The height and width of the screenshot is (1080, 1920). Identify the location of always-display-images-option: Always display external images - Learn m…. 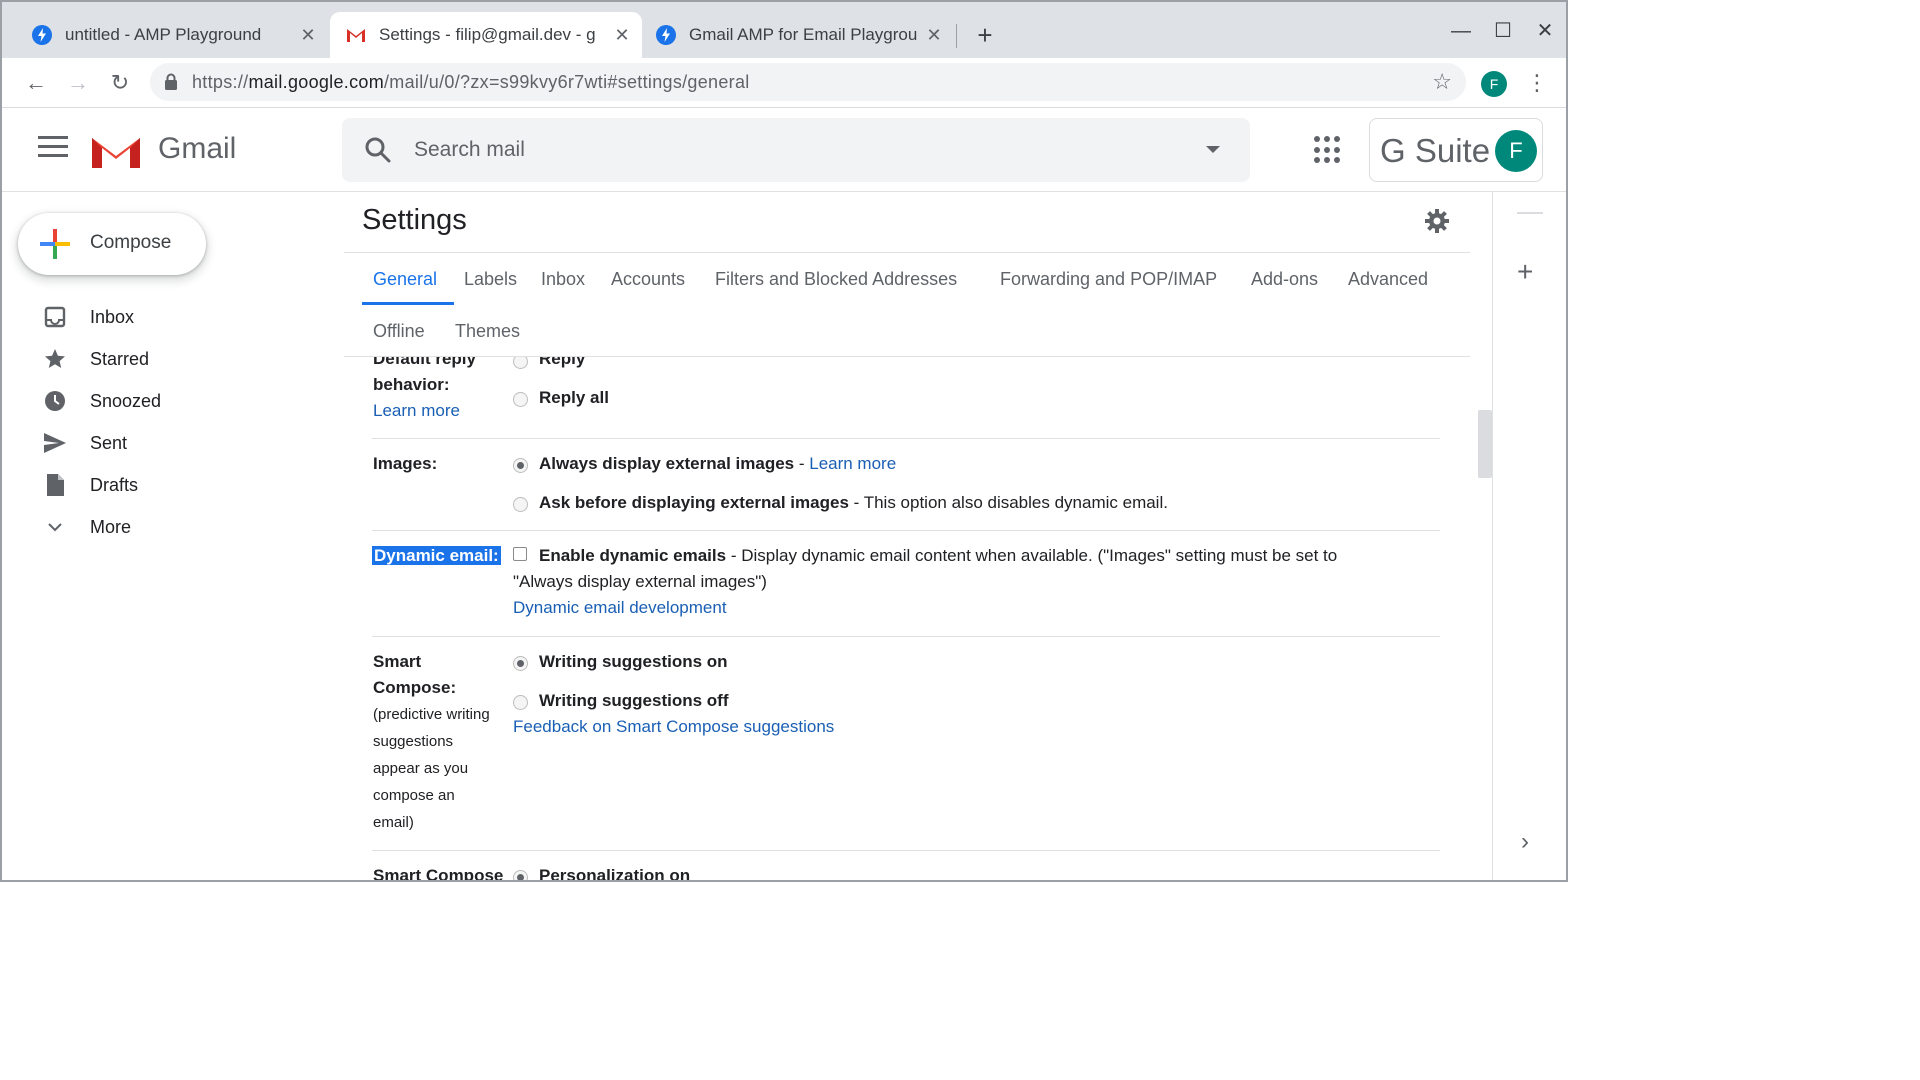
(717, 464).